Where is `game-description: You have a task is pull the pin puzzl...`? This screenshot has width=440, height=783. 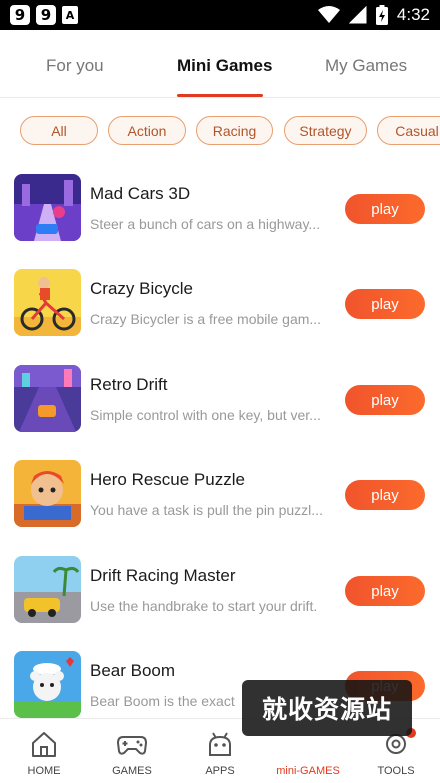 game-description: You have a task is pull the pin puzzl... is located at coordinates (206, 510).